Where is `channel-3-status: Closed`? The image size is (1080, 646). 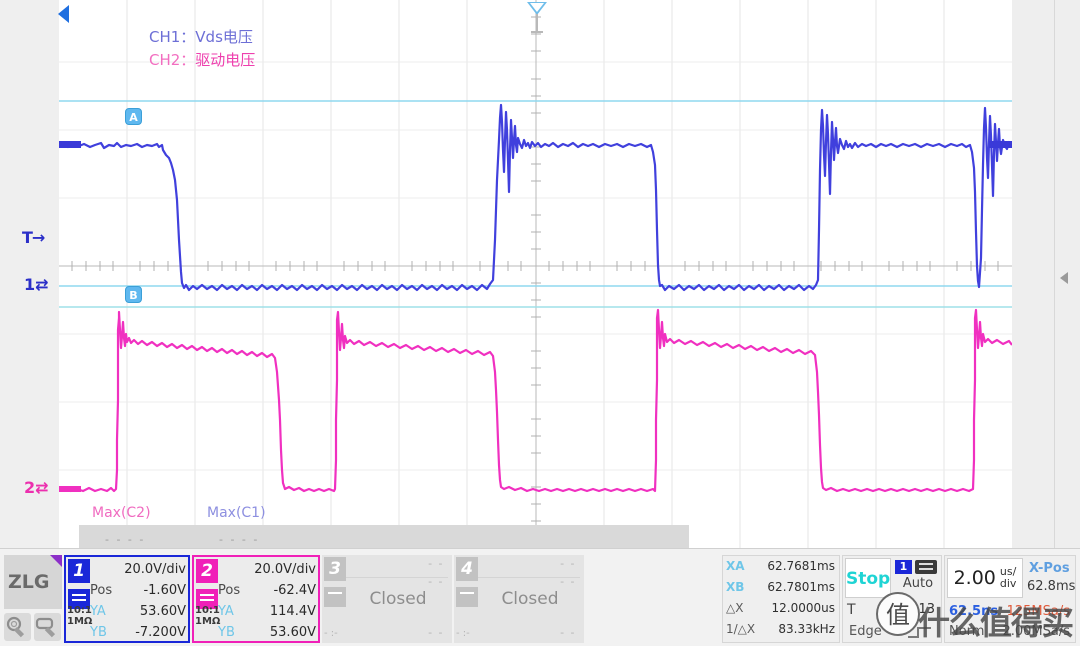 channel-3-status: Closed is located at coordinates (398, 599).